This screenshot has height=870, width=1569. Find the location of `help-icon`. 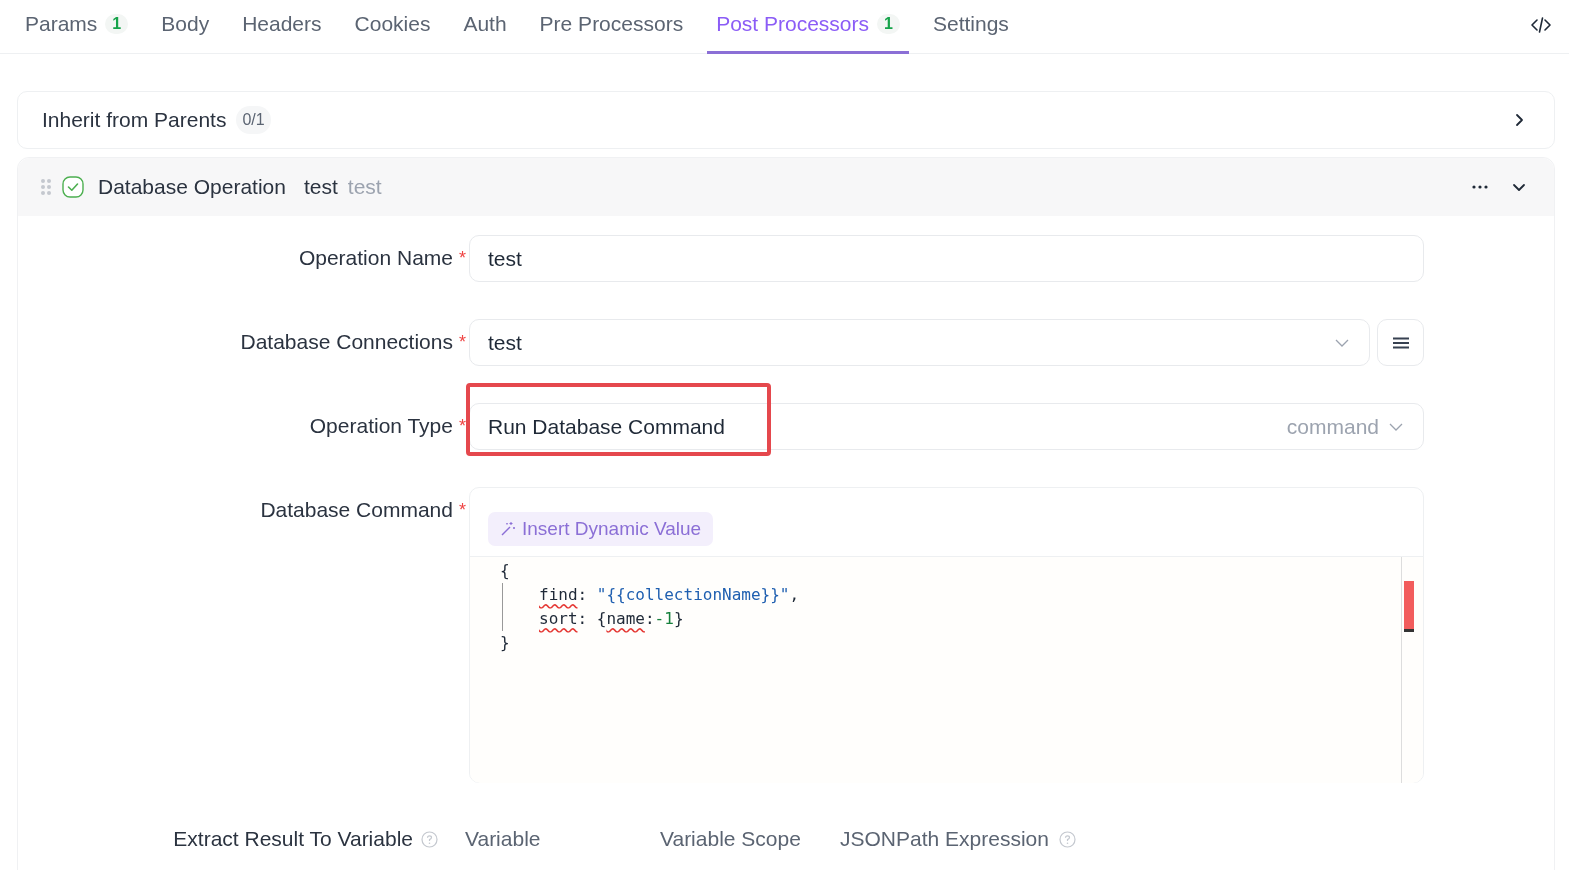

help-icon is located at coordinates (429, 839).